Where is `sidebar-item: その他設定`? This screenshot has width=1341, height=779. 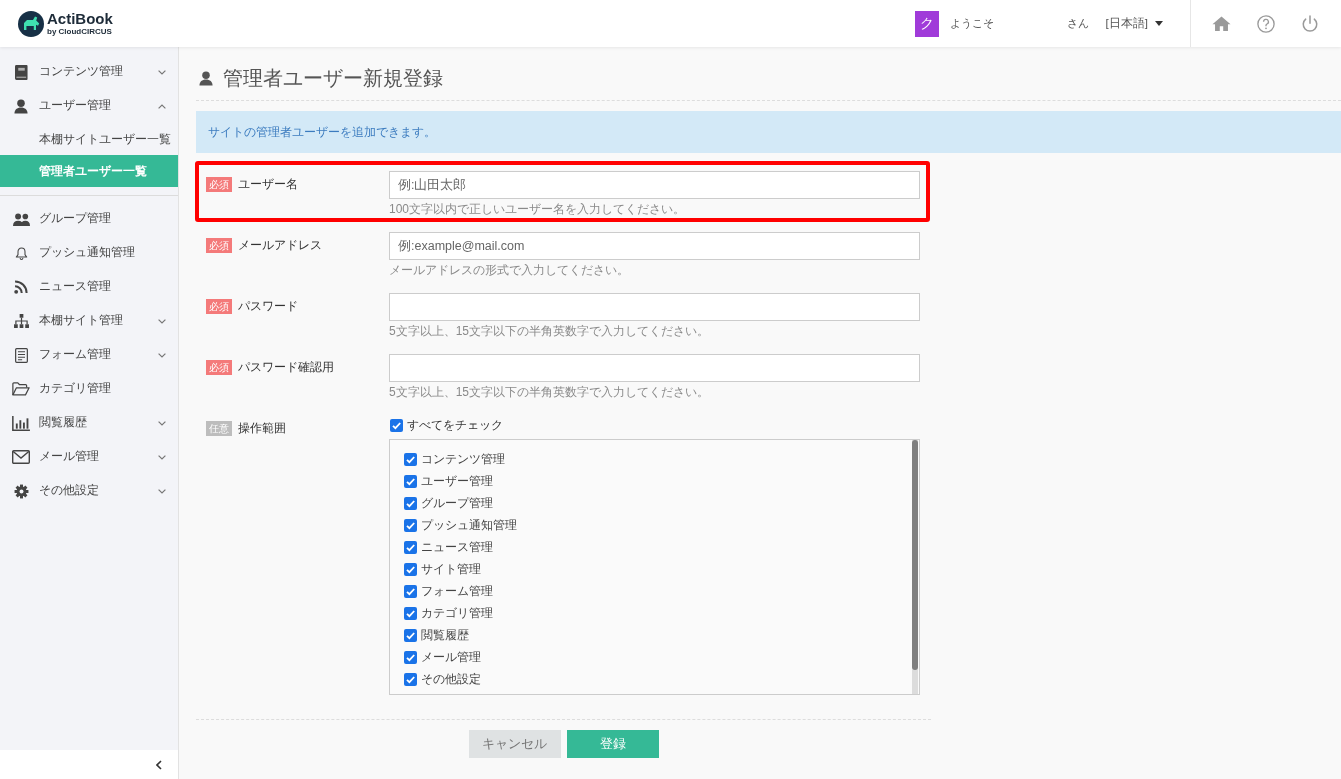
sidebar-item: その他設定 is located at coordinates (89, 491).